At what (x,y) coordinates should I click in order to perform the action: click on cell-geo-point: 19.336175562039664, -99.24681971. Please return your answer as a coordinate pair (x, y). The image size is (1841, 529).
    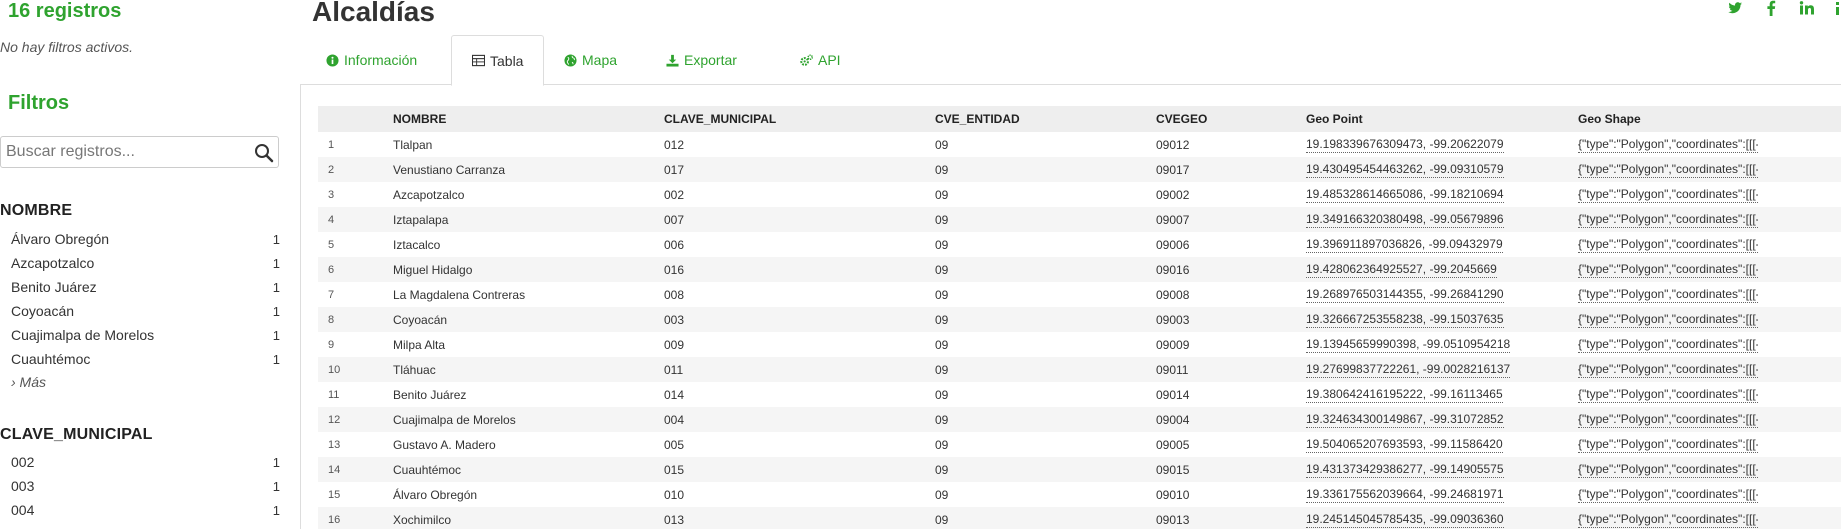
    Looking at the image, I should click on (1442, 494).